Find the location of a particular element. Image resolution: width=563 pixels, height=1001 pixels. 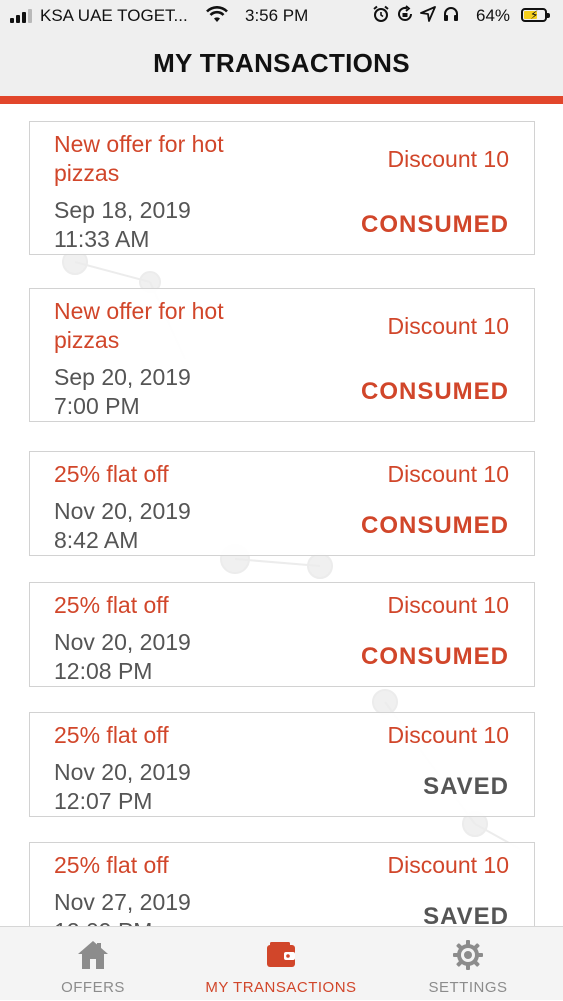

alarm-icon is located at coordinates (381, 16).